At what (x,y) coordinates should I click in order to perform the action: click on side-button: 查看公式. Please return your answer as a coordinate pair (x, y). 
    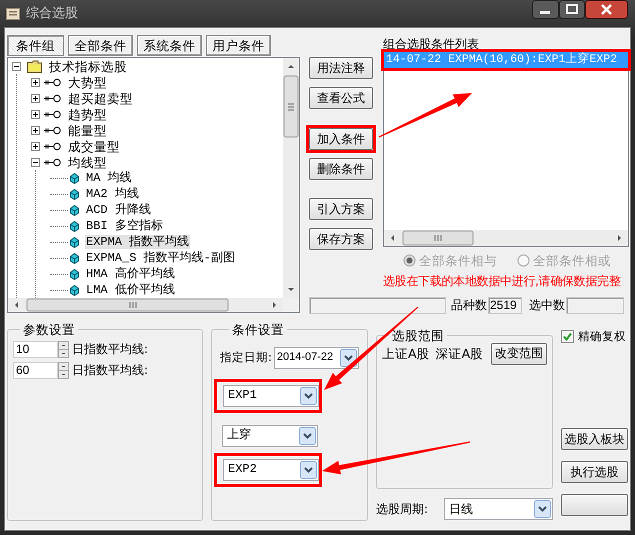
    Looking at the image, I should click on (341, 98).